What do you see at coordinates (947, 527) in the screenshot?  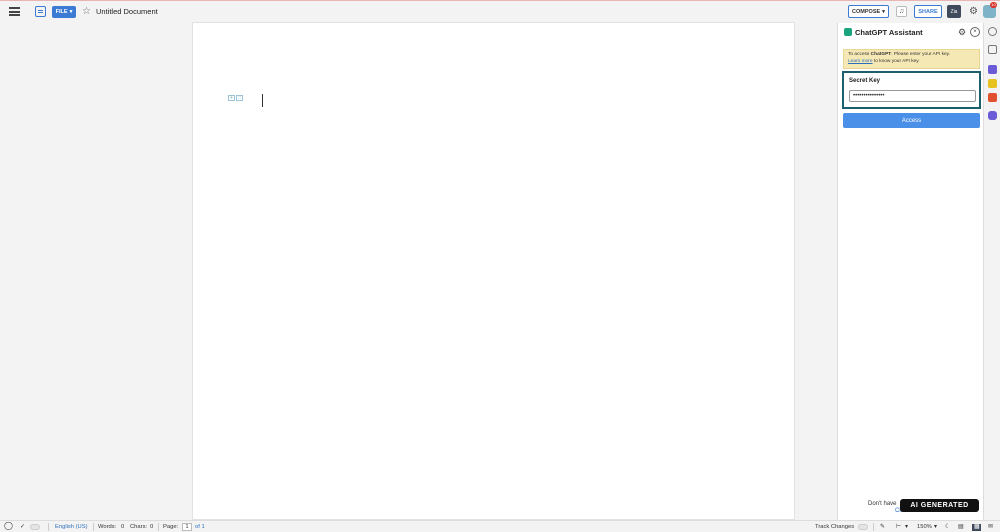 I see `dark-mode-icon: ☾` at bounding box center [947, 527].